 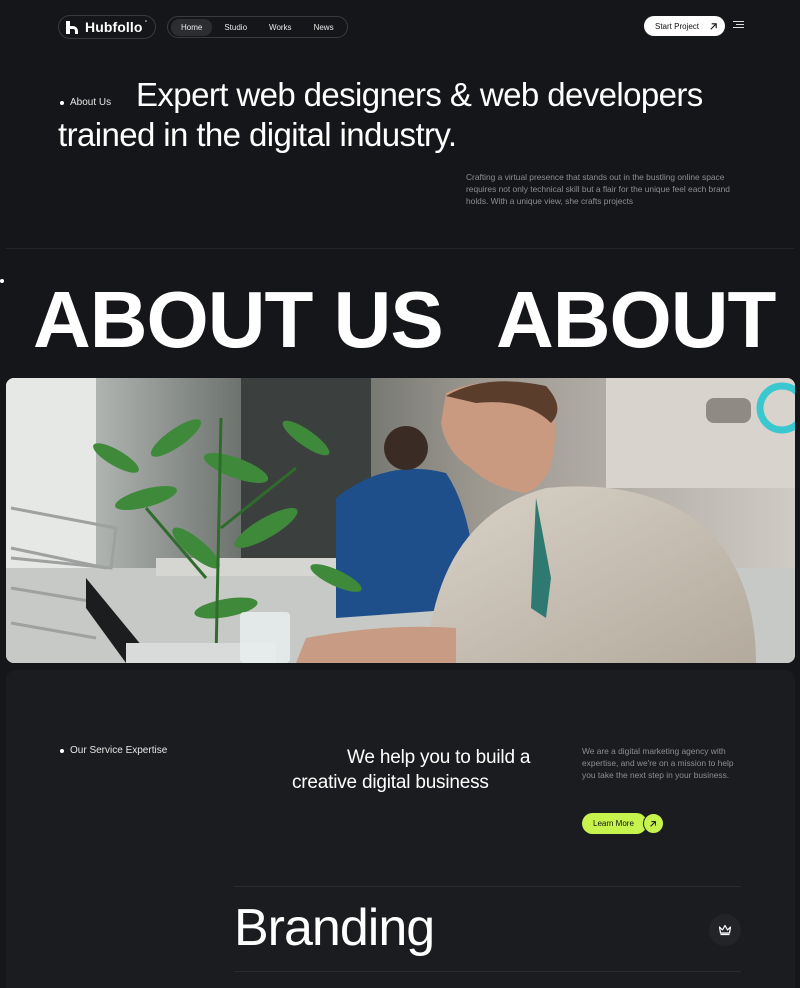 I want to click on hamburger-menu-icon, so click(x=738, y=25).